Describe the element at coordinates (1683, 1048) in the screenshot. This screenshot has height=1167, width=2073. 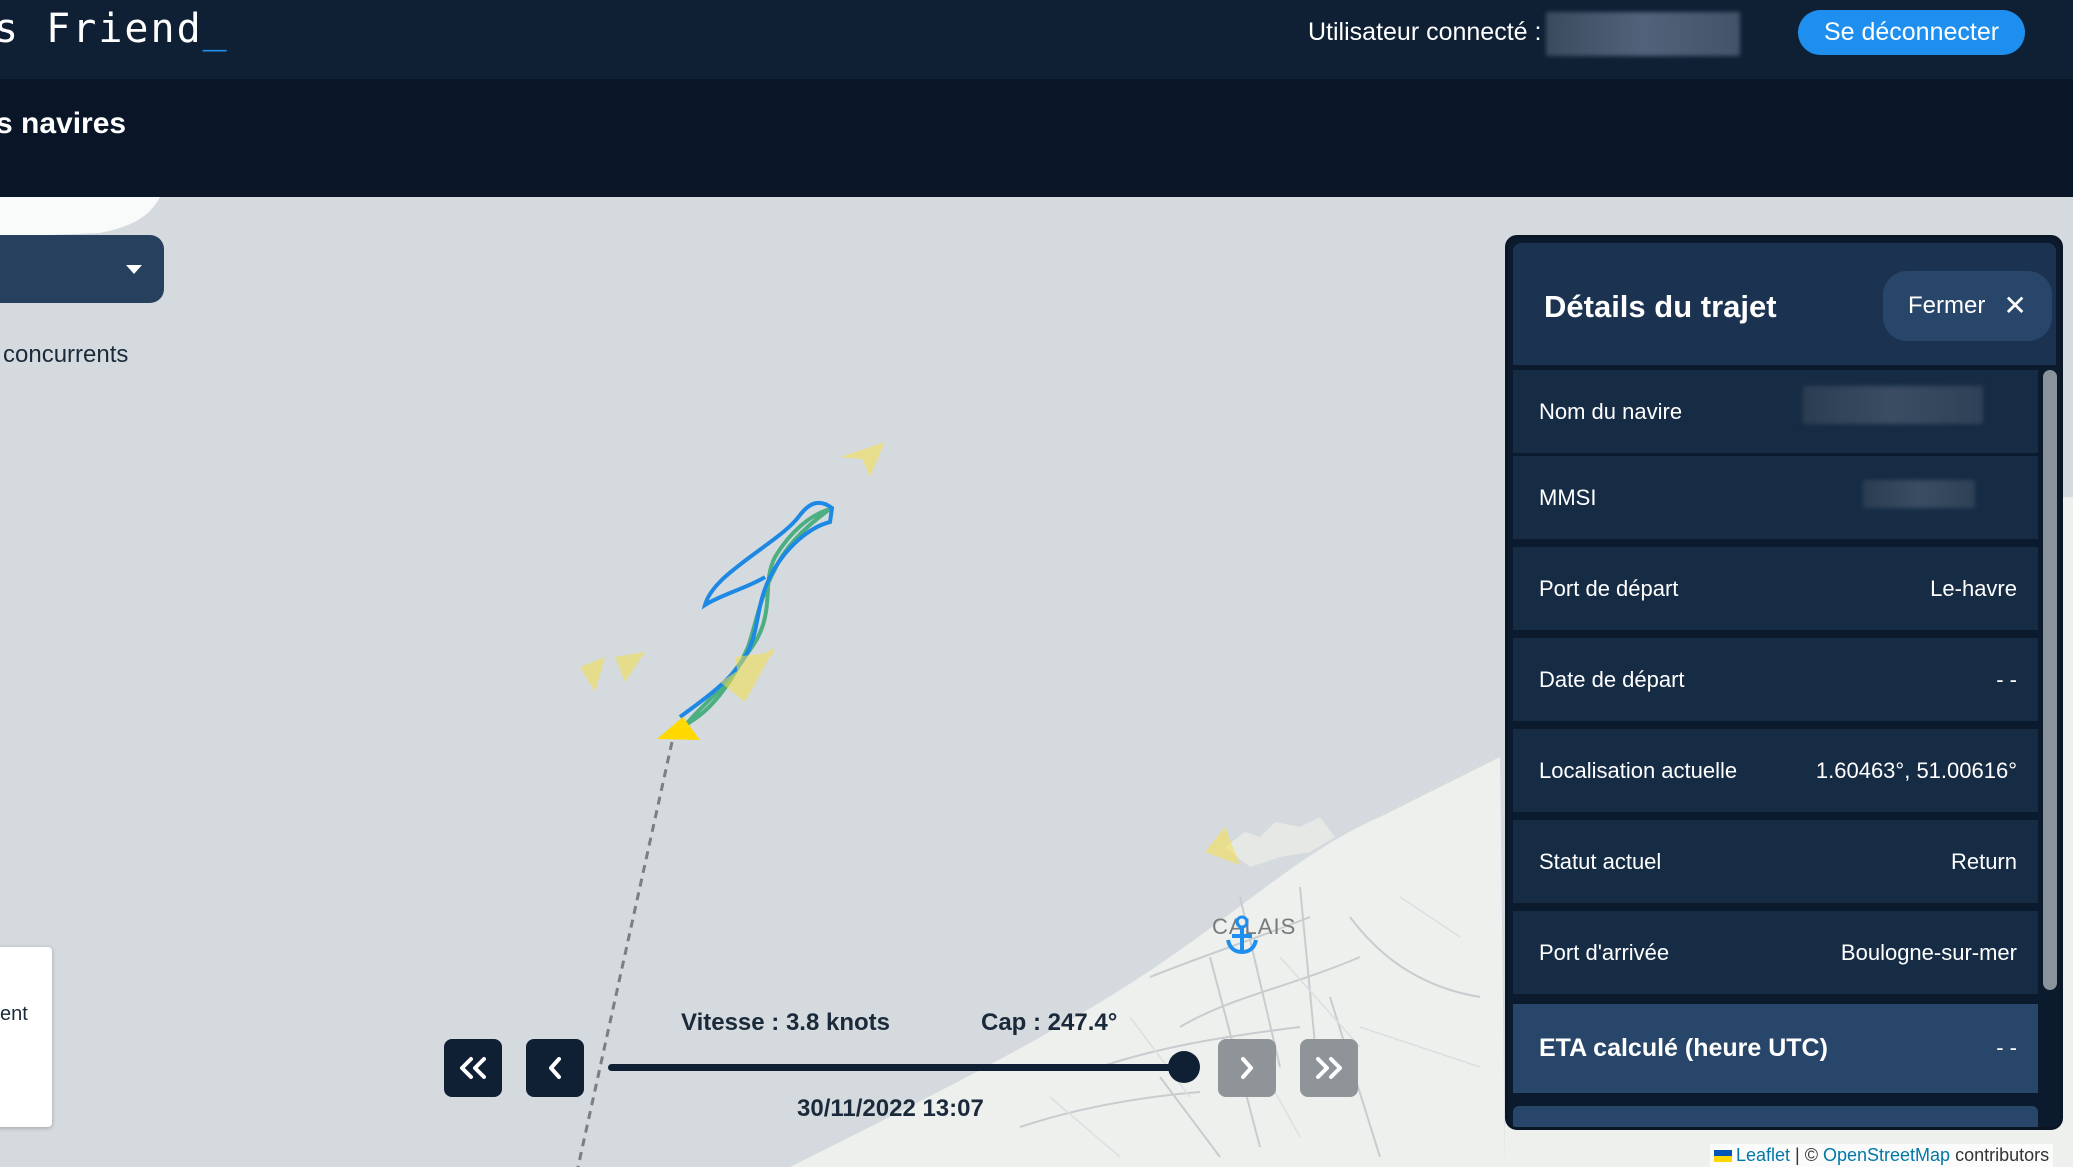
I see `eta-label: ETA calculé (heure UTC)` at that location.